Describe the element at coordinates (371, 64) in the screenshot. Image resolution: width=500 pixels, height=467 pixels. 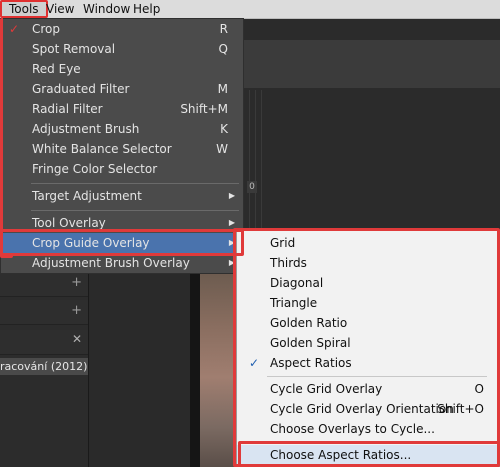
I see `toolbar-strip` at that location.